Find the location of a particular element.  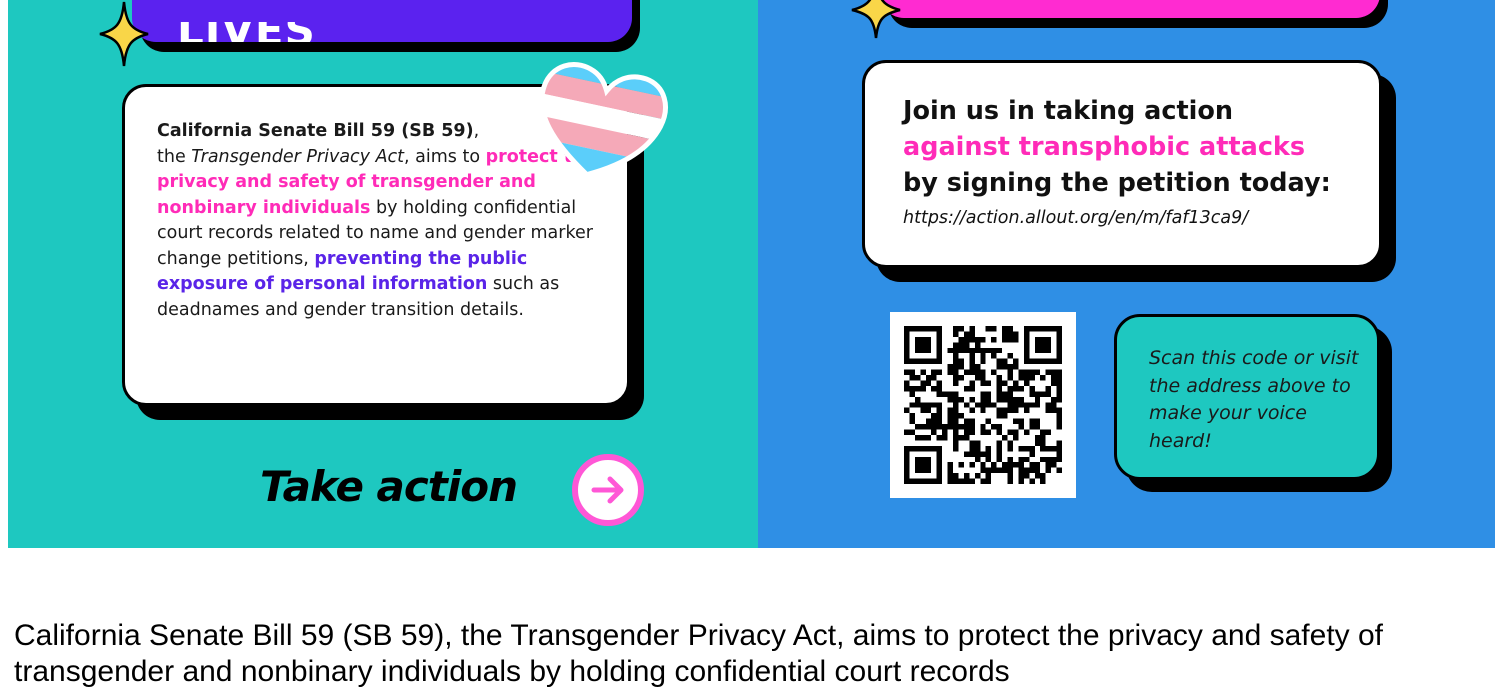

text-fragment: the is located at coordinates (174, 156).